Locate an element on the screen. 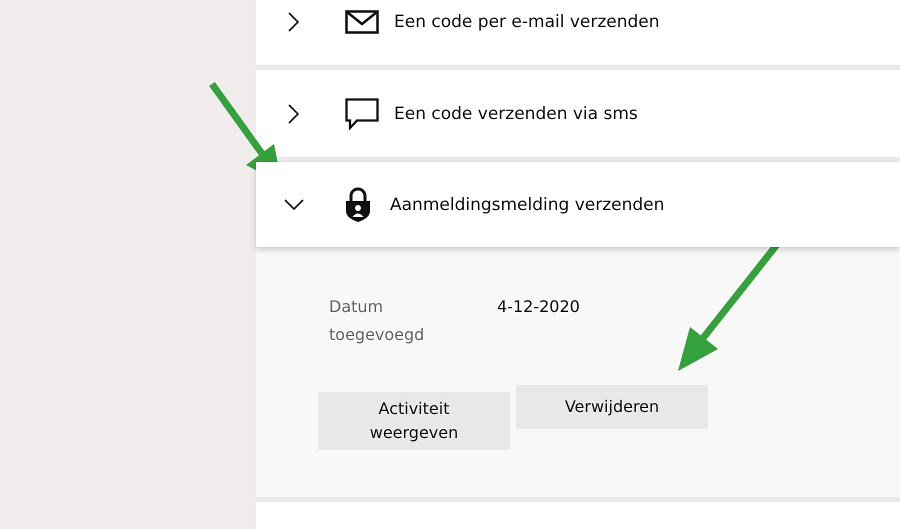 The image size is (900, 529). action-button: Activiteit weergeven is located at coordinates (414, 421).